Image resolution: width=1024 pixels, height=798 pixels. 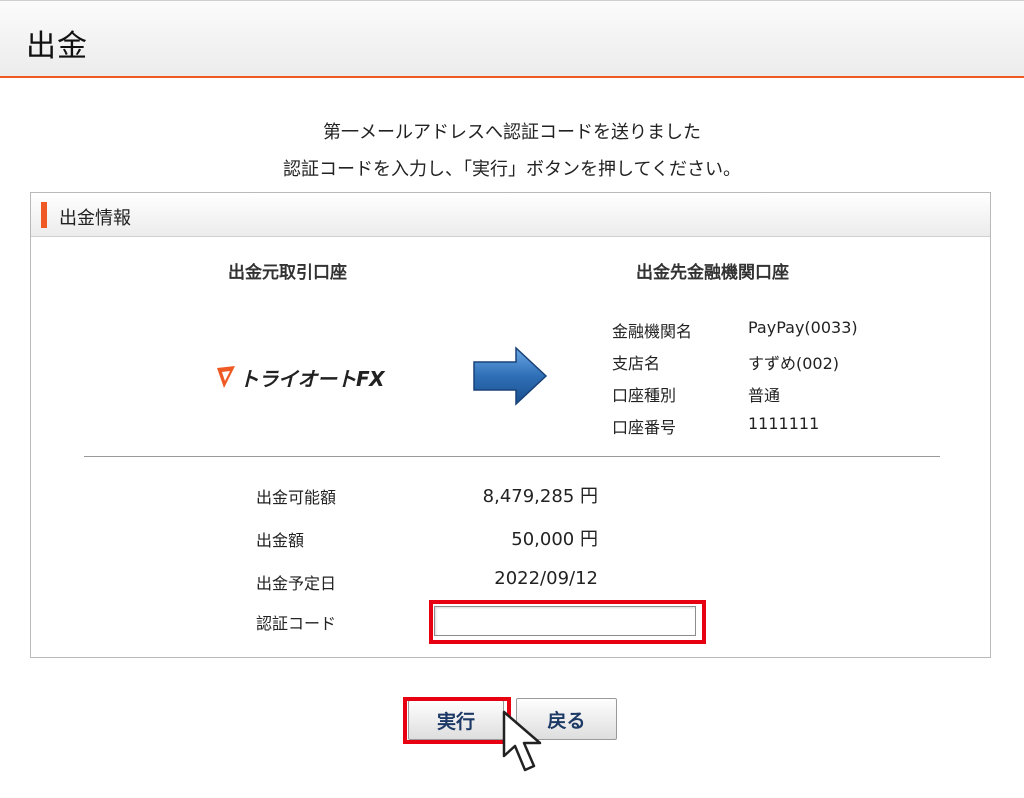 I want to click on source-account-heading: 出金元取引口座, so click(x=287, y=273).